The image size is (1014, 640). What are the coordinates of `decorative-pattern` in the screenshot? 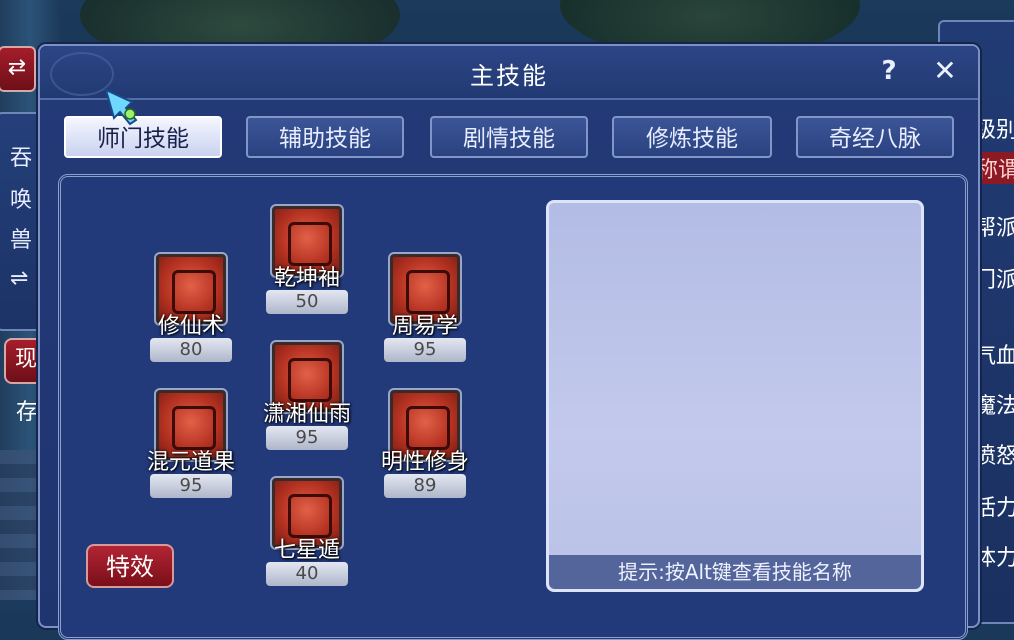 It's located at (19, 525).